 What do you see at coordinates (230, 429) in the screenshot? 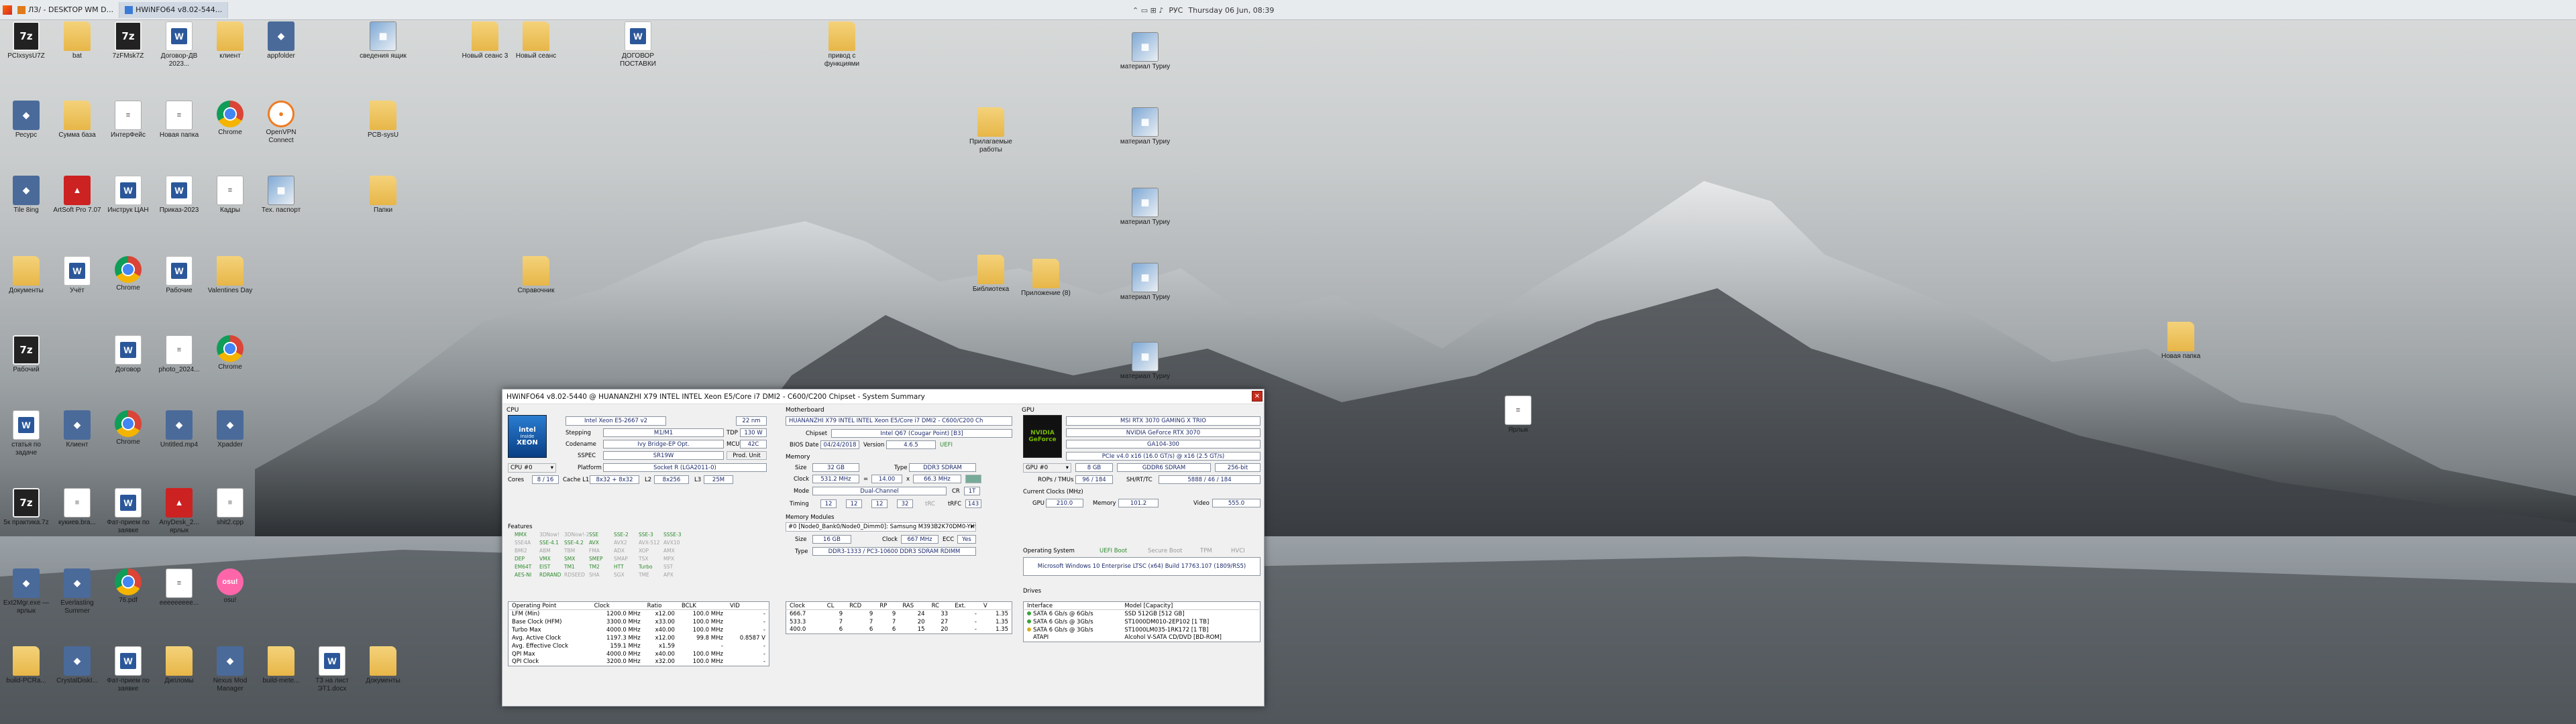
I see `desktop-icon: ◆ Xpadder` at bounding box center [230, 429].